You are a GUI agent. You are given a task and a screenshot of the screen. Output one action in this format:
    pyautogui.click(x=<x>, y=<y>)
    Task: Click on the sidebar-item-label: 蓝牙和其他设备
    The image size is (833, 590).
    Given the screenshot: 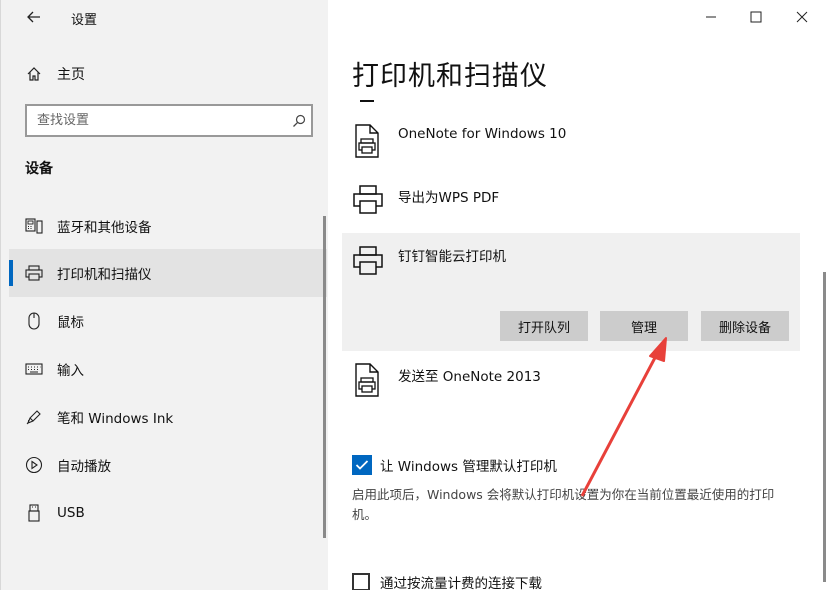 What is the action you would take?
    pyautogui.click(x=104, y=228)
    